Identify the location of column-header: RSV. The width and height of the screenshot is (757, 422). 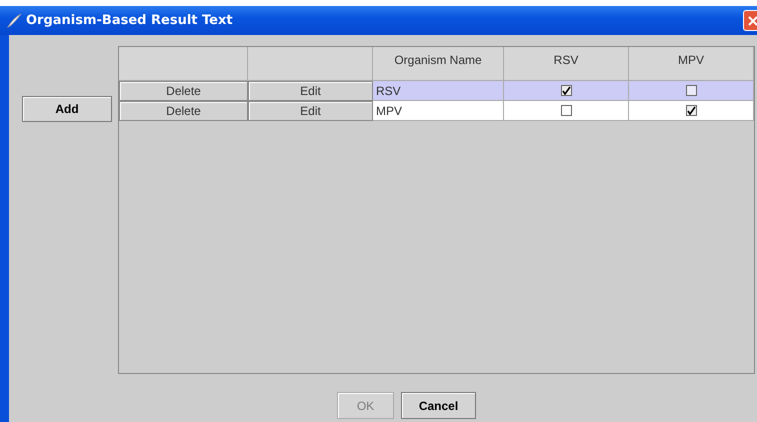
(566, 64).